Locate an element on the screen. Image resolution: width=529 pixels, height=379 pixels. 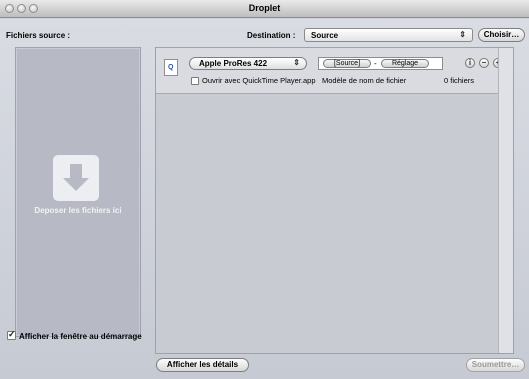
remove-button: − is located at coordinates (484, 63).